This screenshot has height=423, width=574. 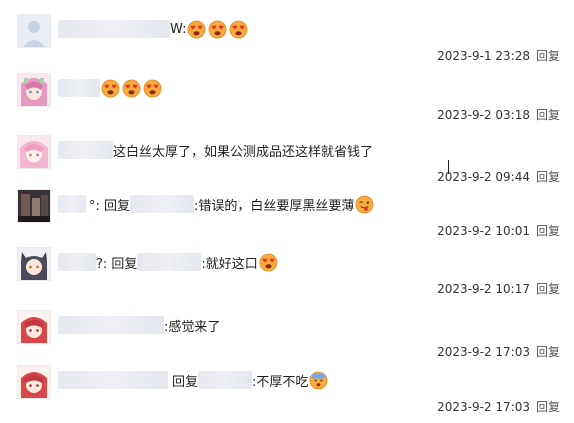 I want to click on comment-item: °: 回复 :错误的，白丝要厚黑丝要薄 2023-9-2 10:01 回复, so click(x=287, y=218).